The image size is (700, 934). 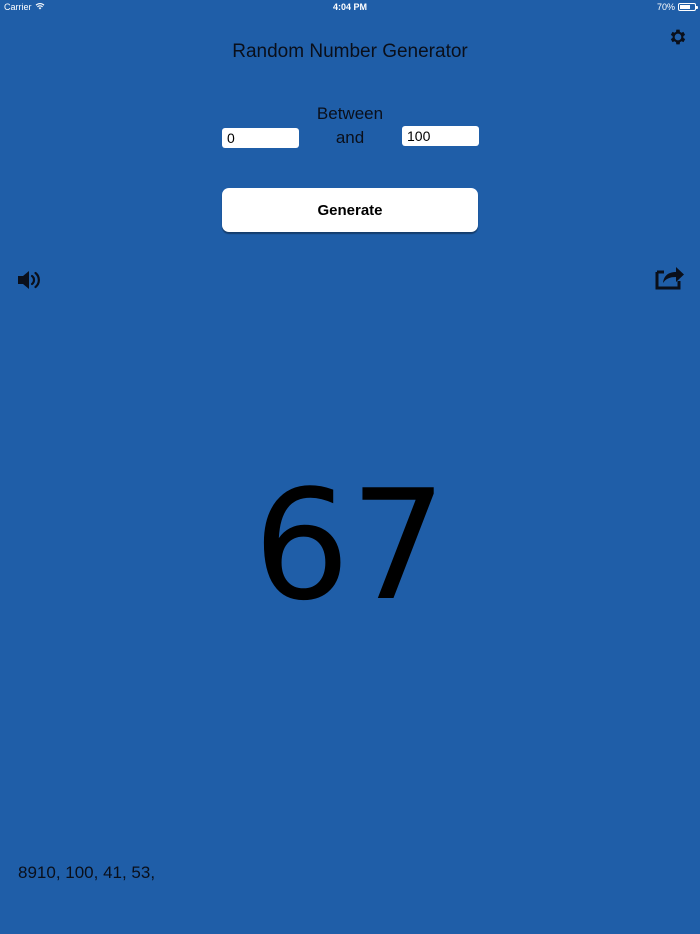 What do you see at coordinates (87, 872) in the screenshot?
I see `history-list: 8910, 100, 41, 53,` at bounding box center [87, 872].